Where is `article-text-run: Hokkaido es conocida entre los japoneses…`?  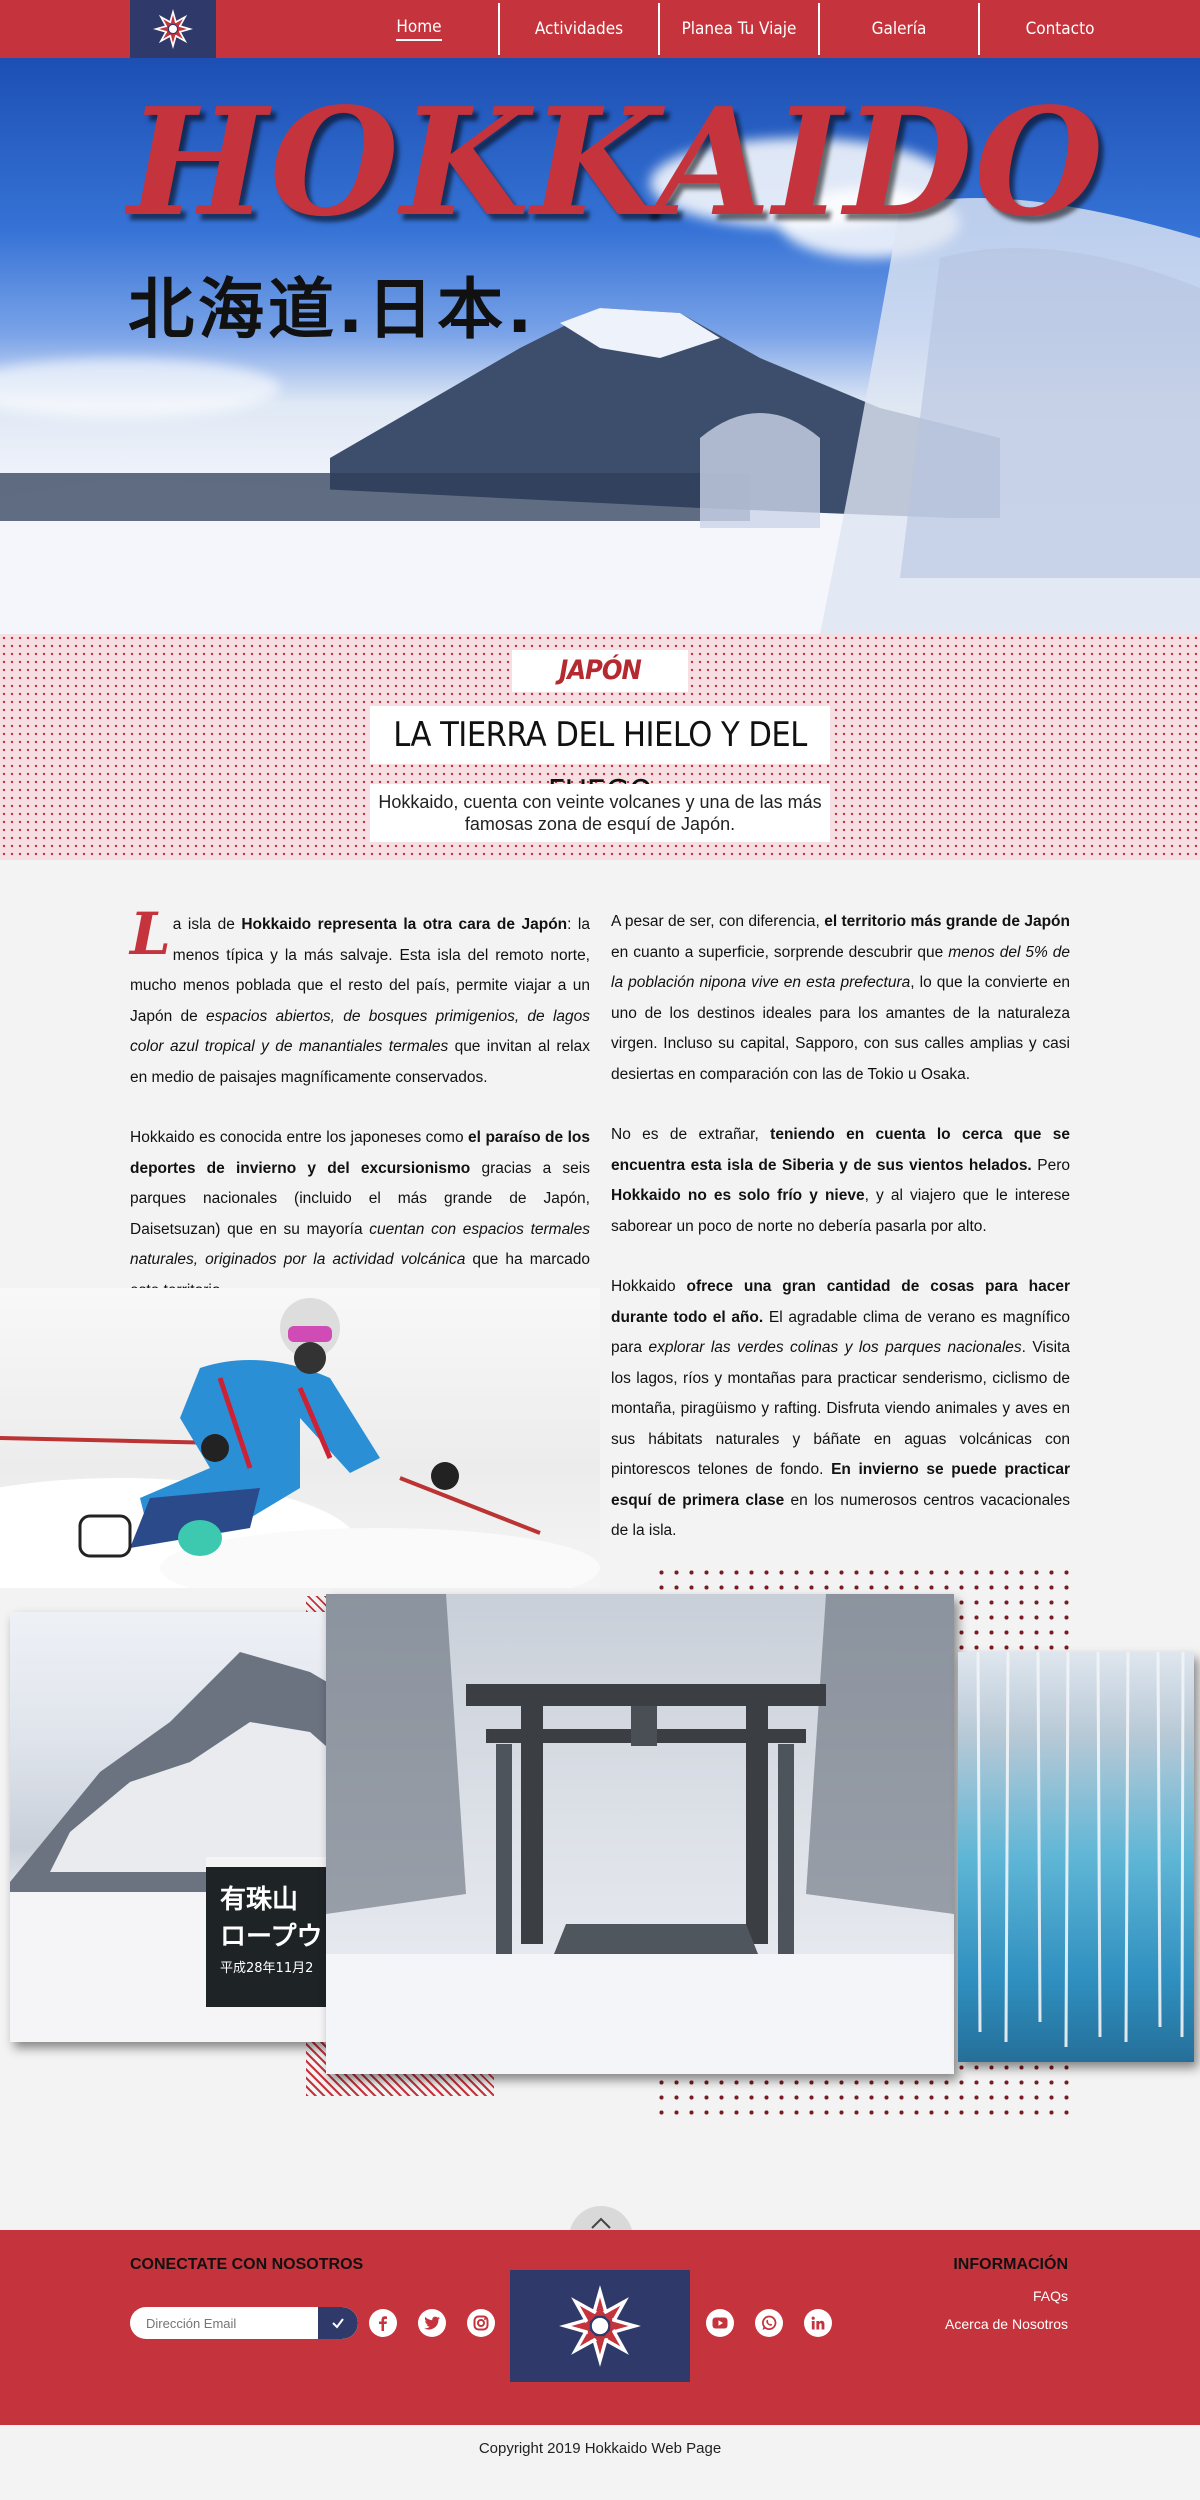
article-text-run: Hokkaido es conocida entre los japoneses… is located at coordinates (299, 1137).